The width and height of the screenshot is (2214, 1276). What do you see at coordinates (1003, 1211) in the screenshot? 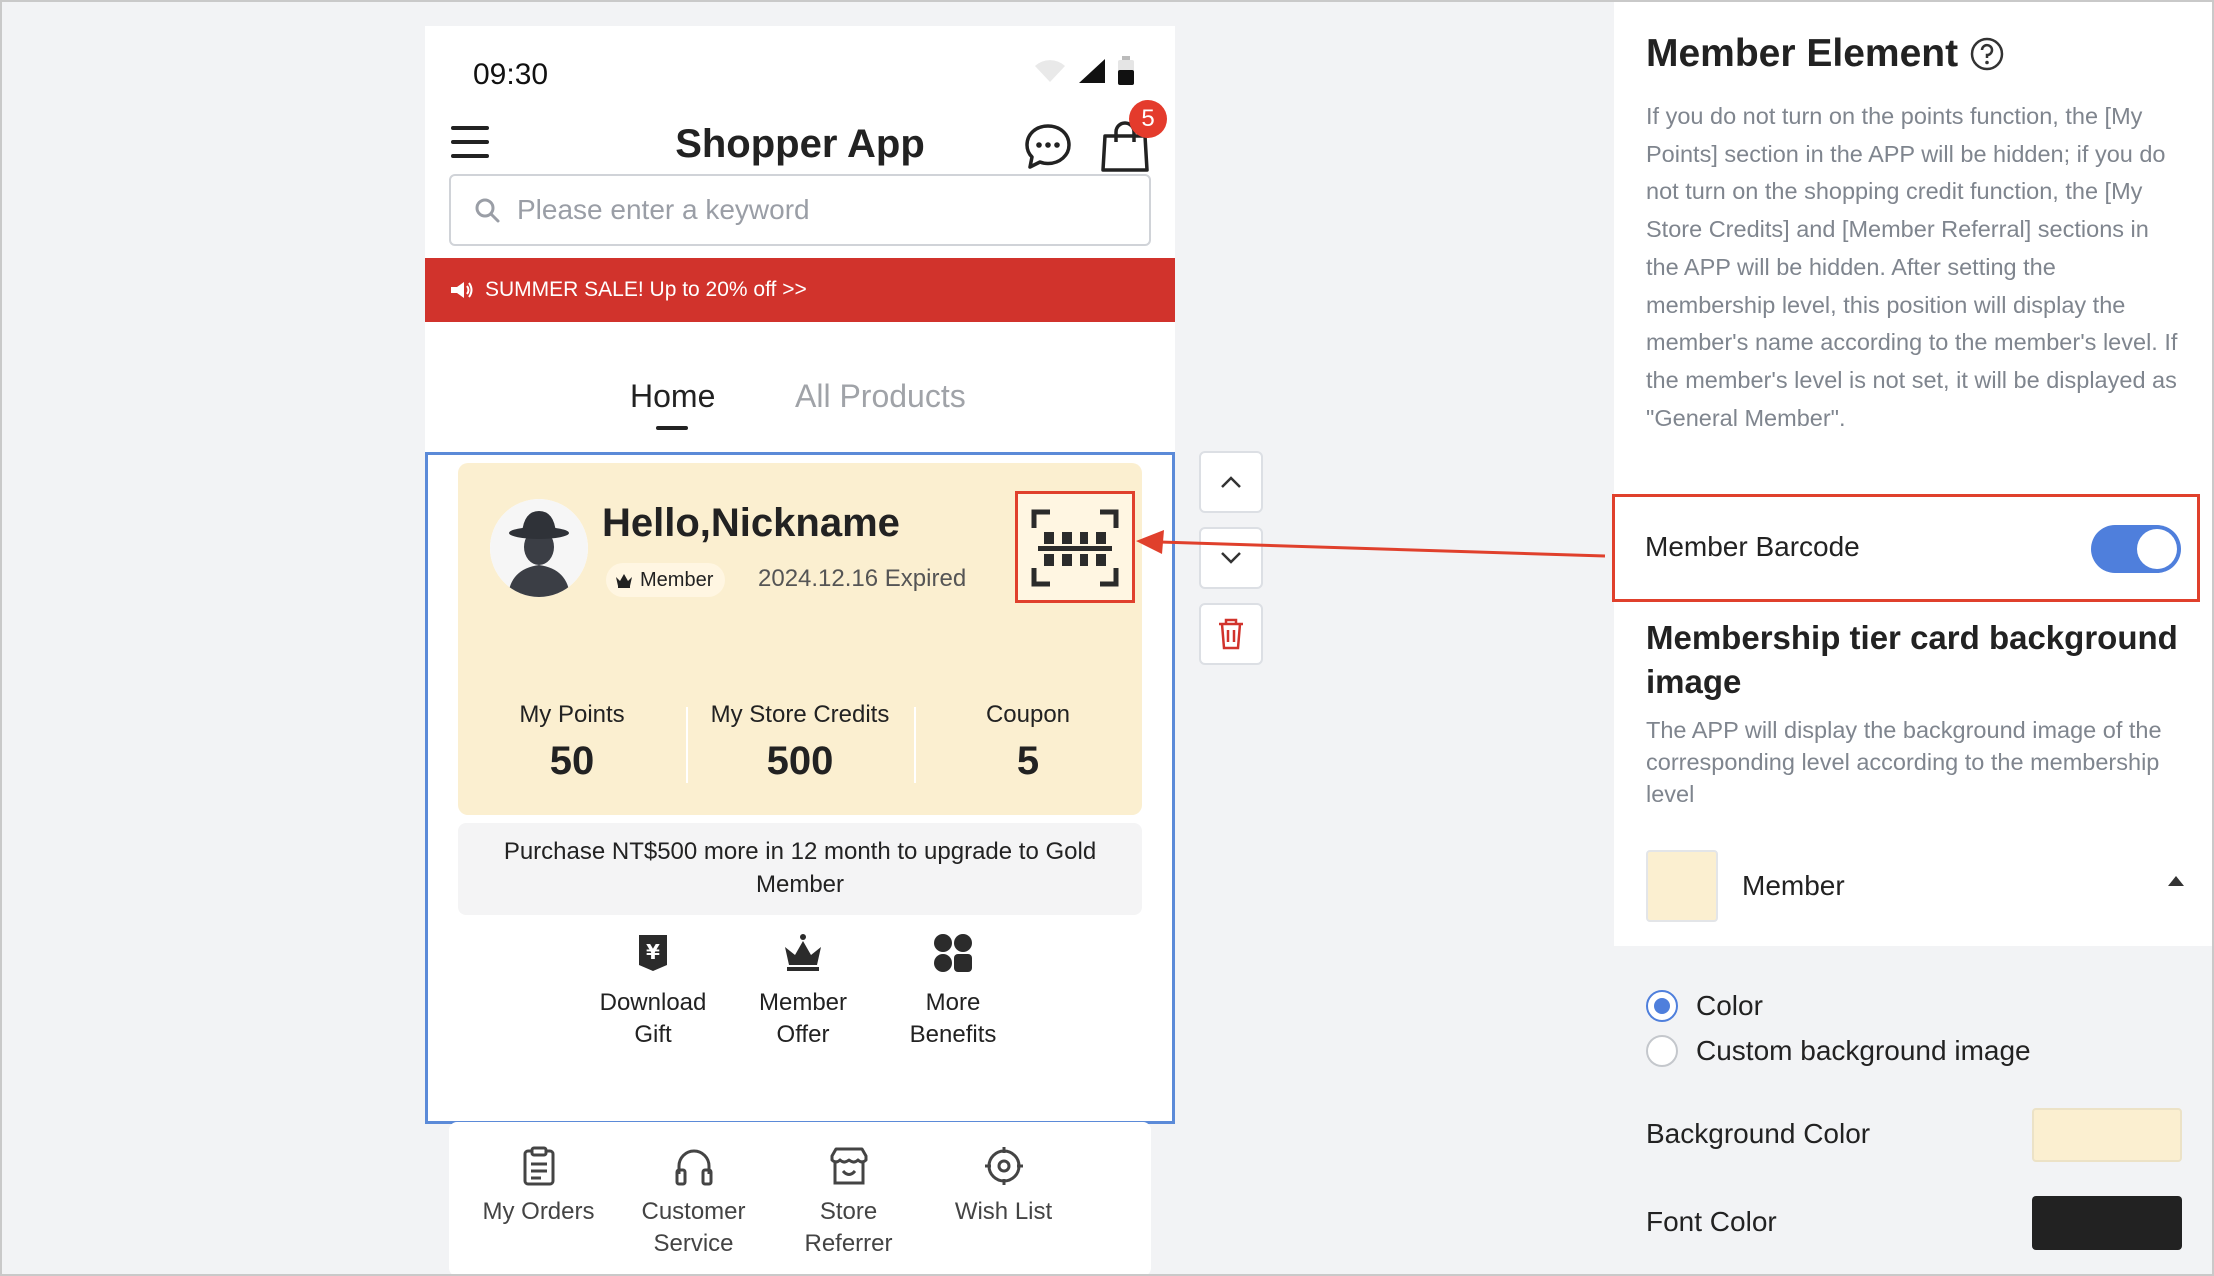
I see `shortcut-label-line1: Wish List` at bounding box center [1003, 1211].